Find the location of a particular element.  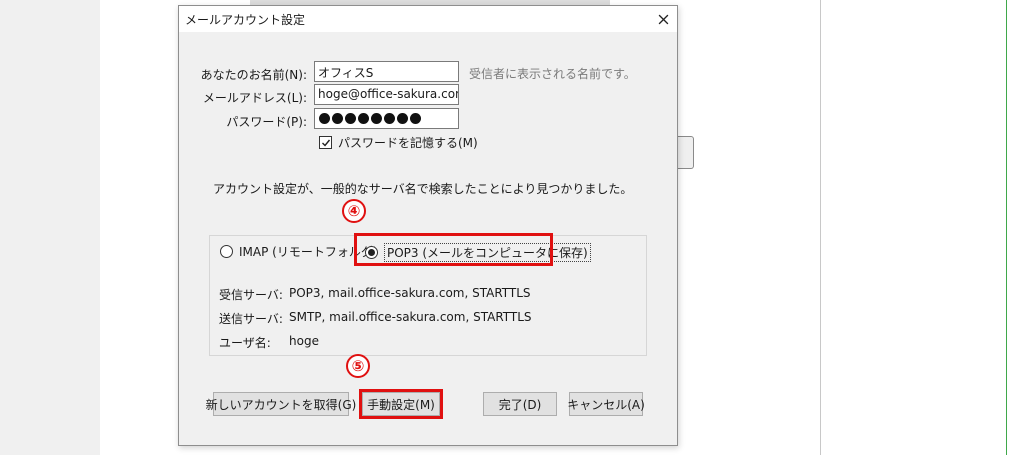

email-input: hoge@office-sakura.com is located at coordinates (386, 94).